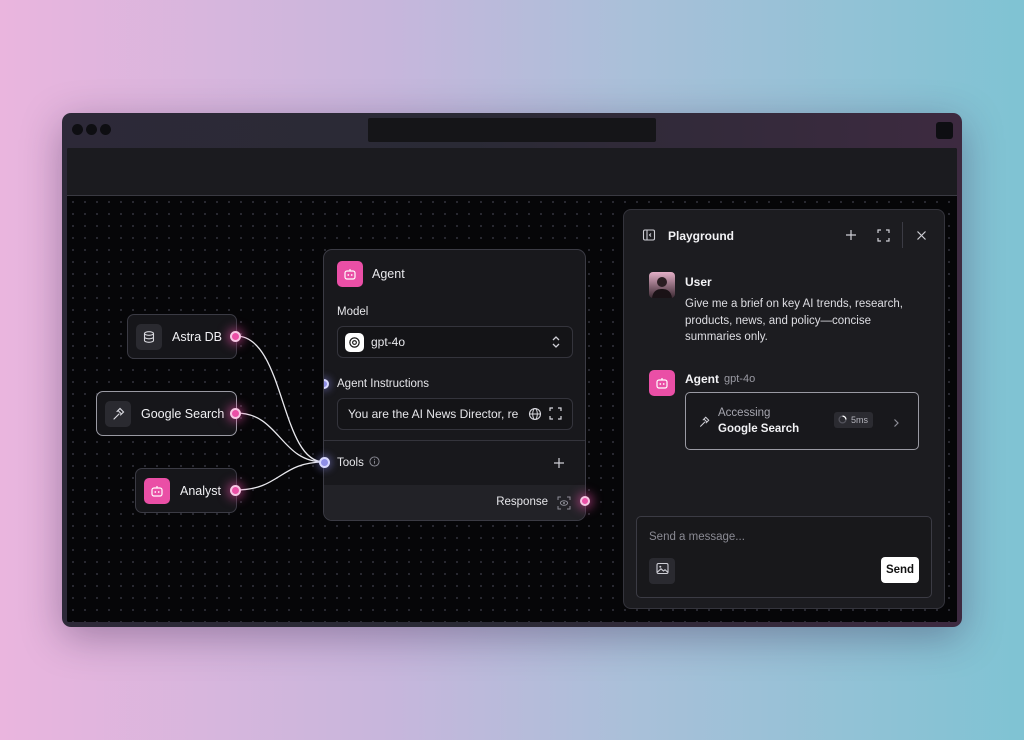 The image size is (1024, 740). I want to click on instructions-field: You are the AI News Director, re, so click(455, 414).